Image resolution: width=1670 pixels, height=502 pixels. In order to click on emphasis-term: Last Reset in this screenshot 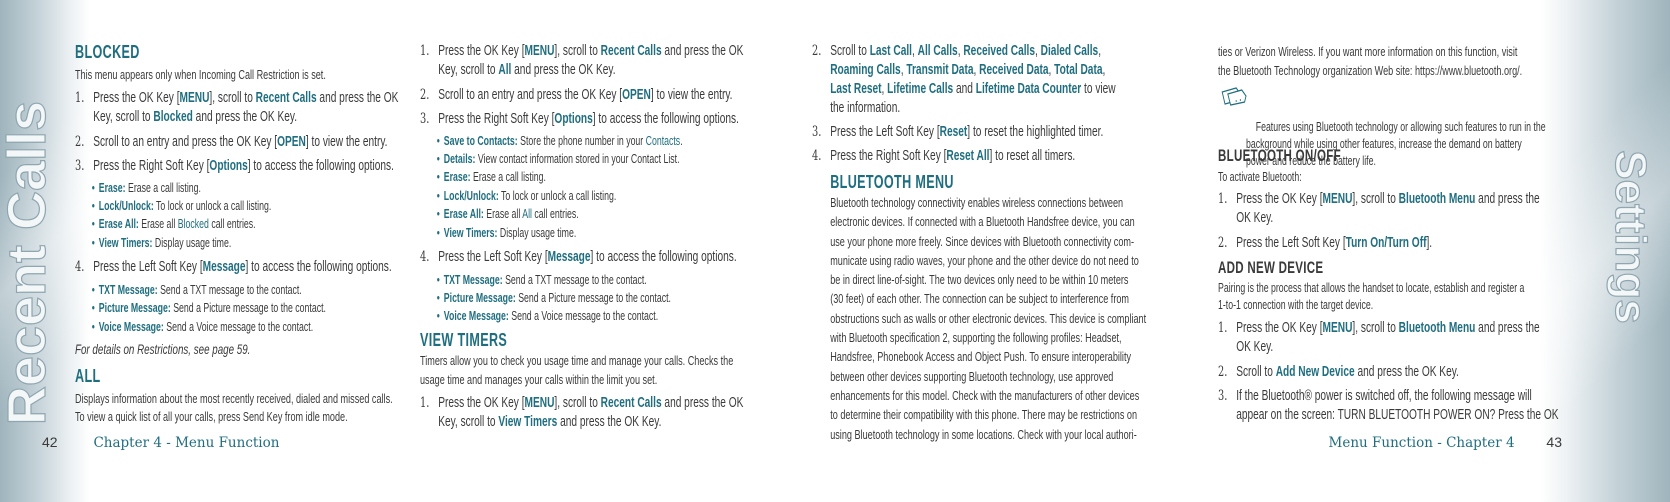, I will do `click(856, 89)`.